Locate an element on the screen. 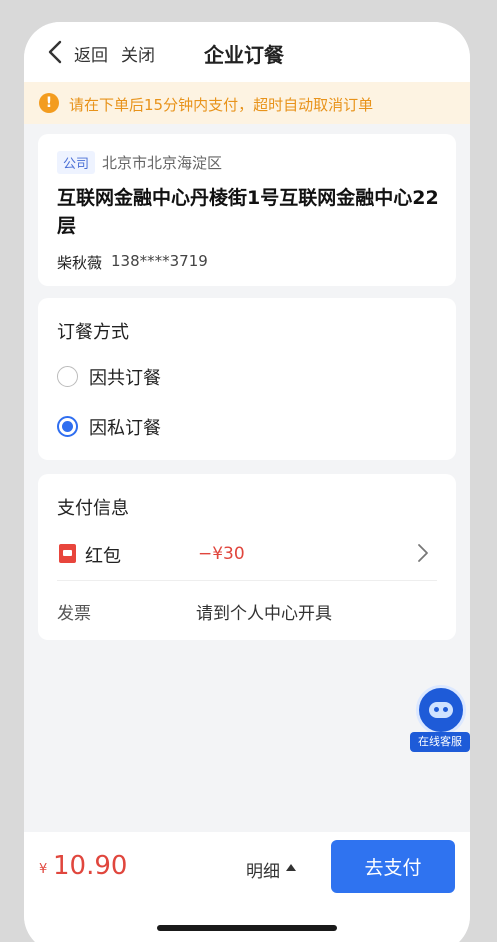  red-packet-value: −¥30 is located at coordinates (221, 554).